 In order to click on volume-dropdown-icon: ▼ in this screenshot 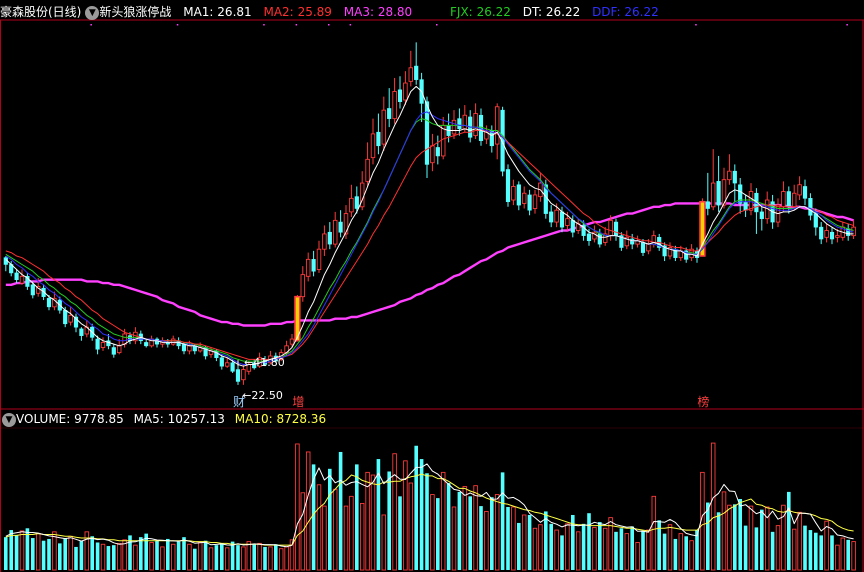, I will do `click(9, 419)`.